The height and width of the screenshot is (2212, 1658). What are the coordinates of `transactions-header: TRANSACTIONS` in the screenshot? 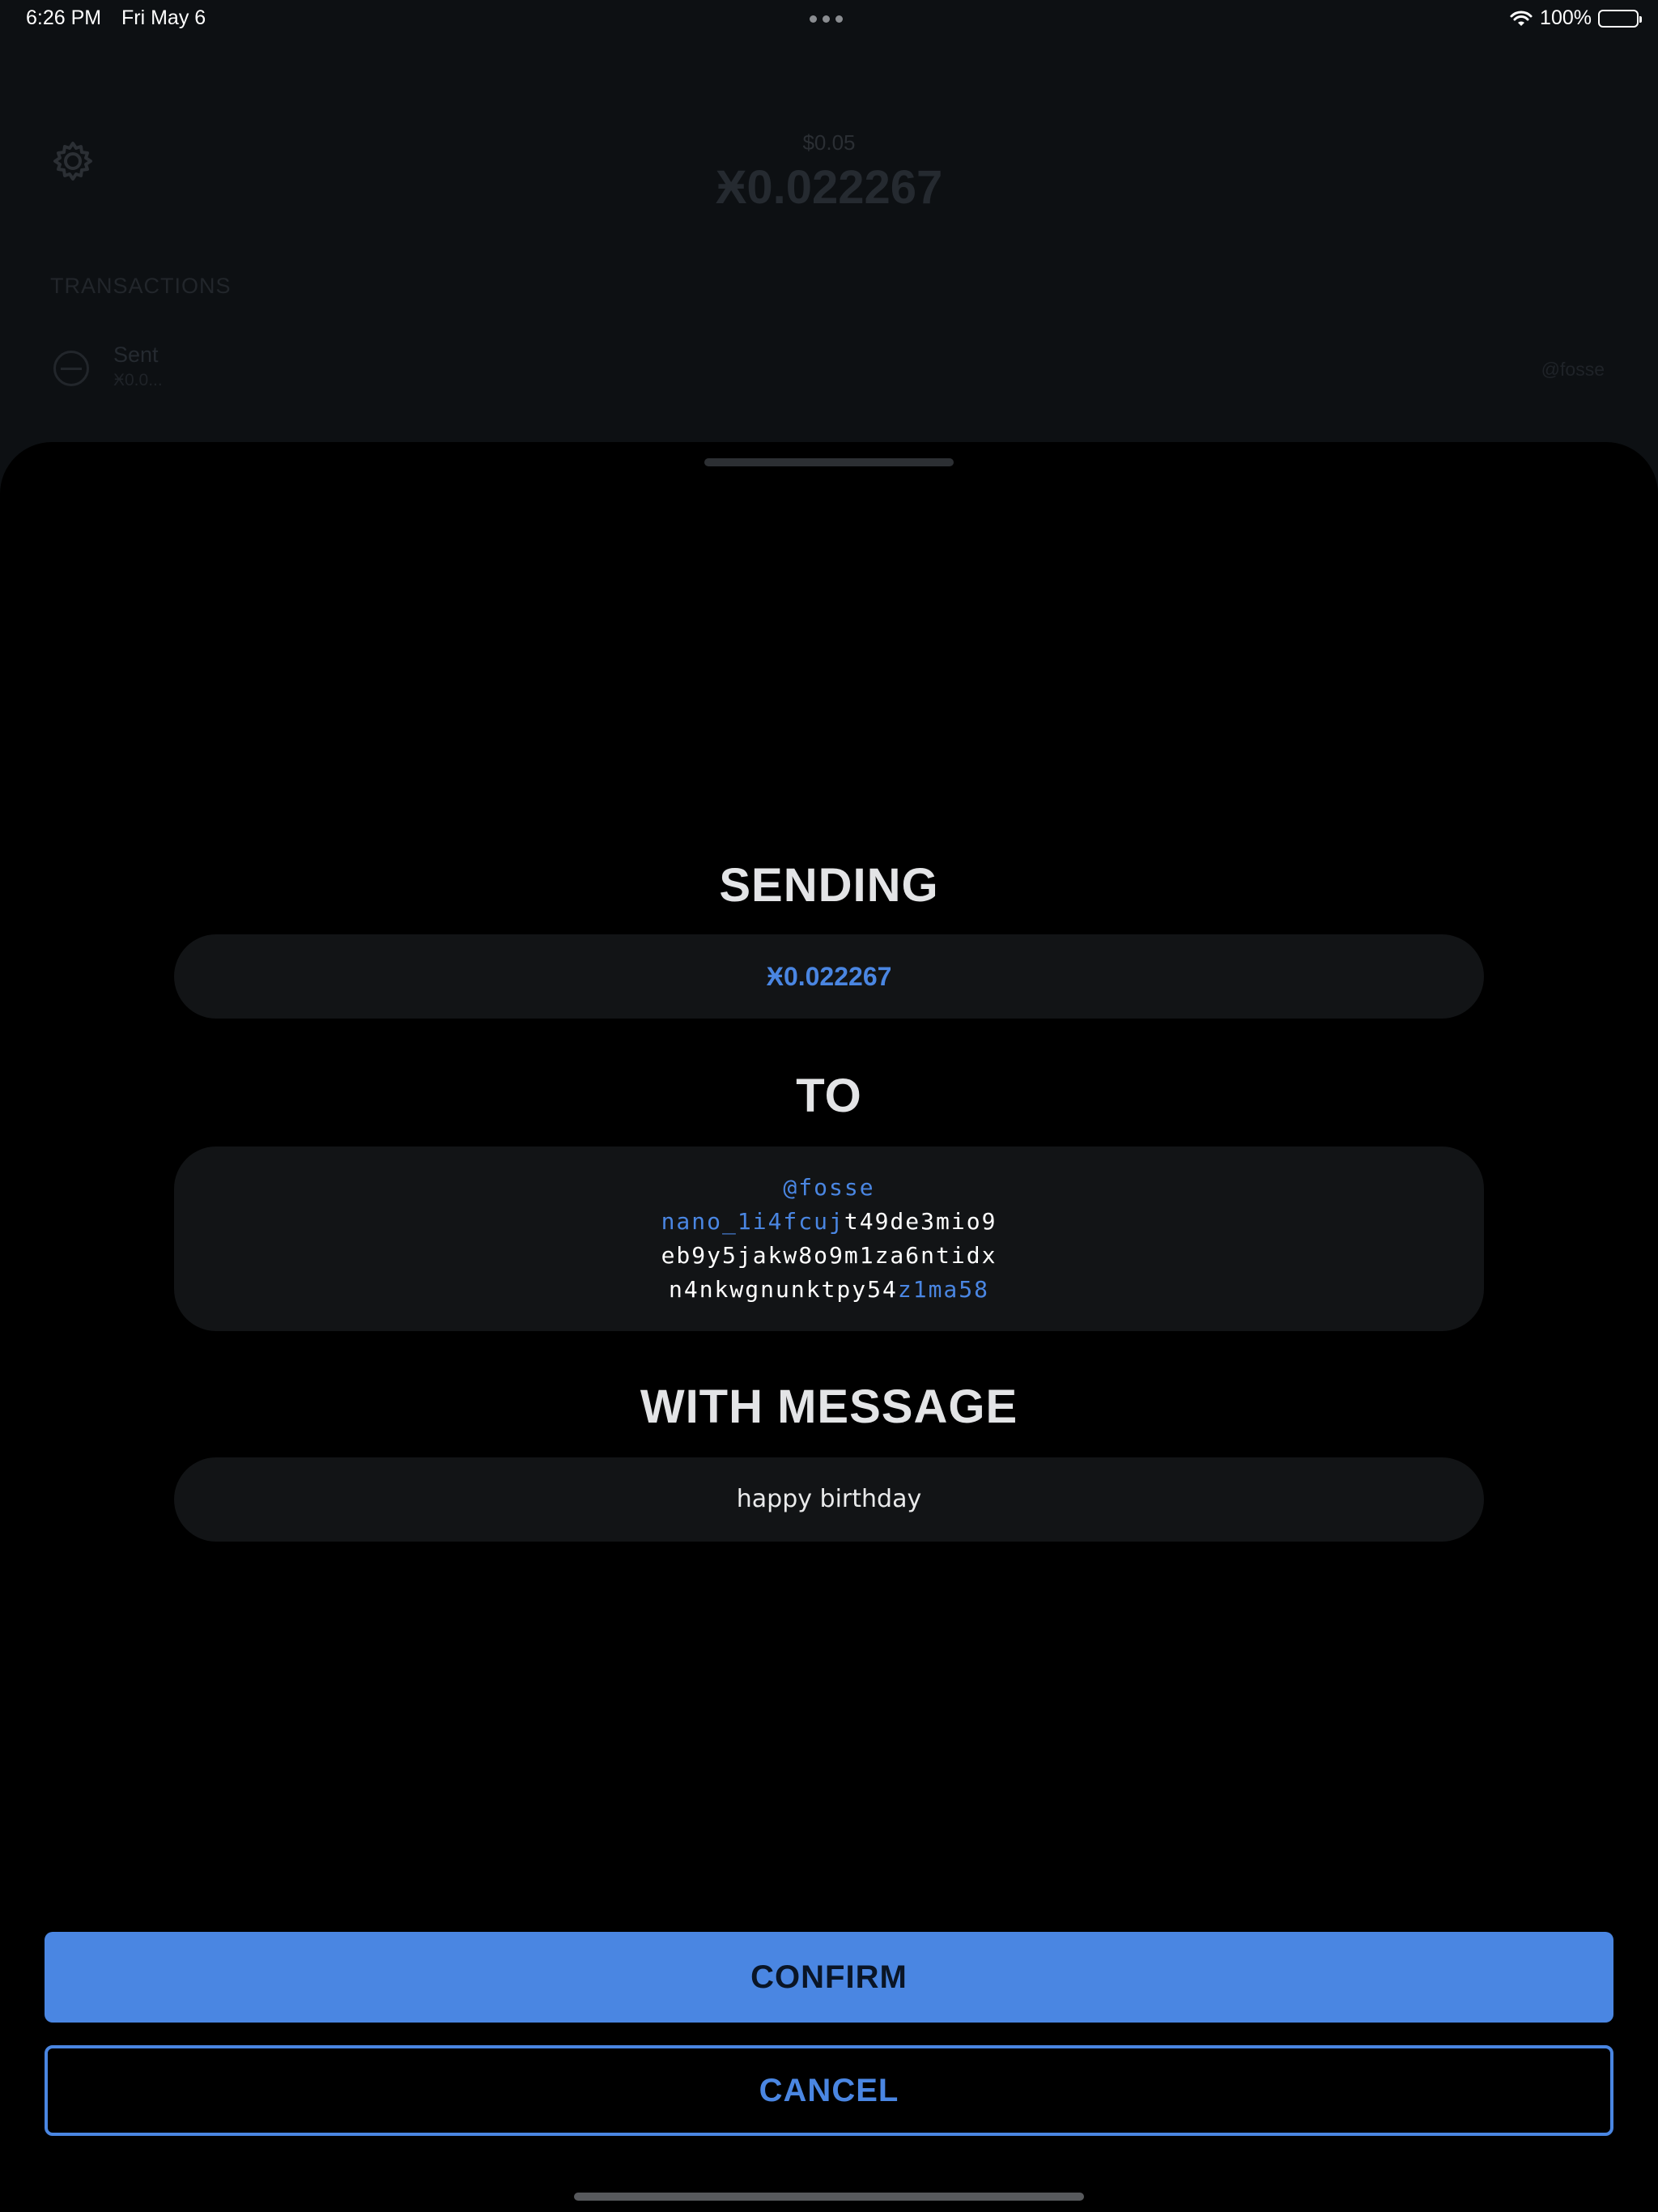 It's located at (141, 286).